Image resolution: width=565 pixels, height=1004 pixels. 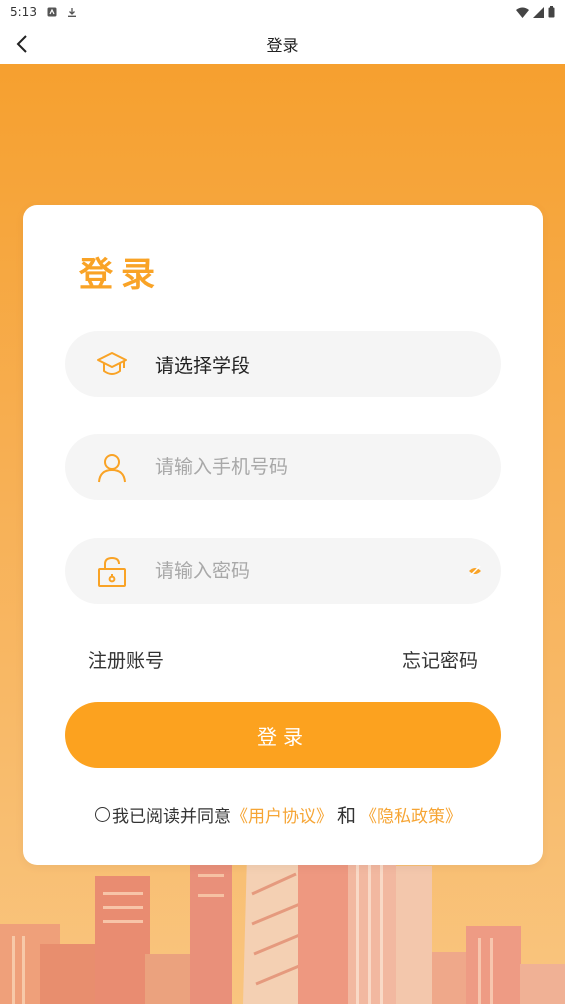 I want to click on city-skyline-illustration, so click(x=282, y=929).